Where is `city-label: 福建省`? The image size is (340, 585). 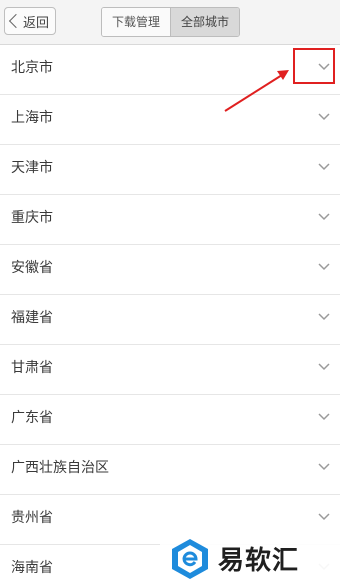 city-label: 福建省 is located at coordinates (32, 318).